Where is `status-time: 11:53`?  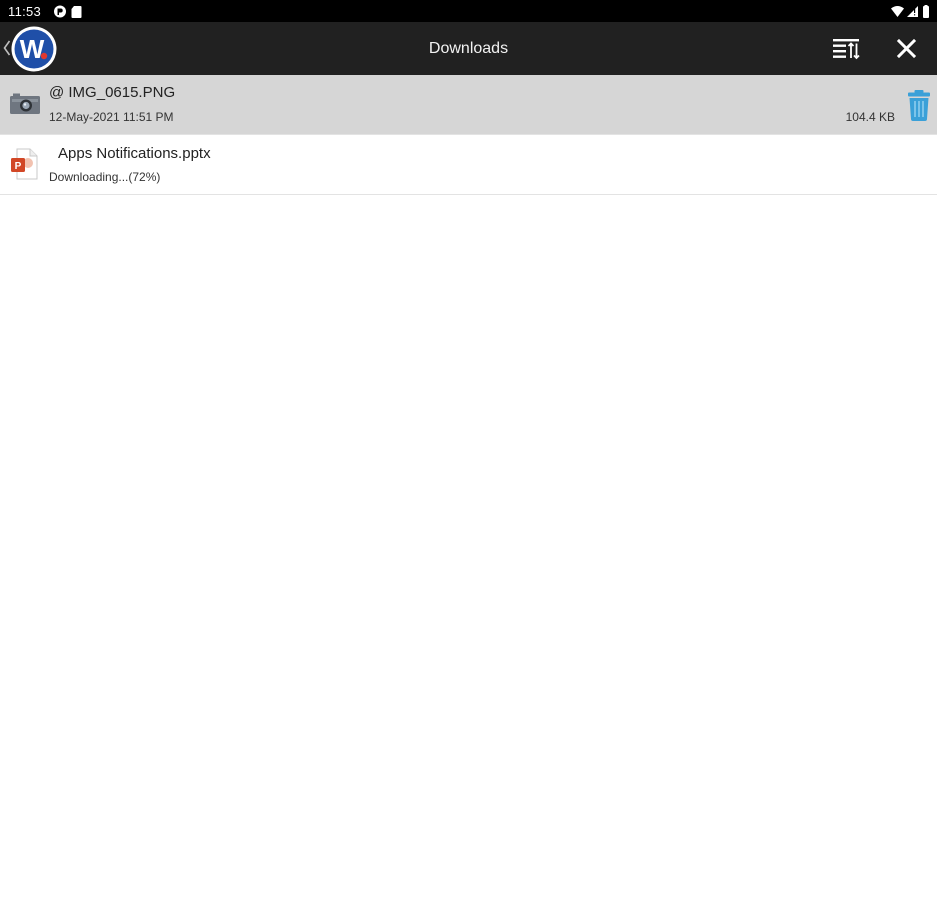 status-time: 11:53 is located at coordinates (25, 11).